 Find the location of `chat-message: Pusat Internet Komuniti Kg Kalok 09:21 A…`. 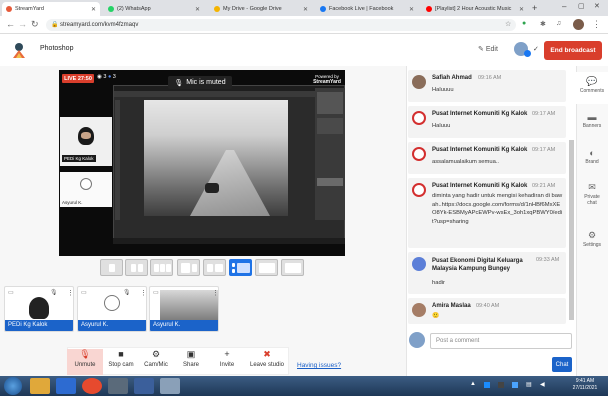

chat-message: Pusat Internet Komuniti Kg Kalok 09:21 A… is located at coordinates (487, 213).